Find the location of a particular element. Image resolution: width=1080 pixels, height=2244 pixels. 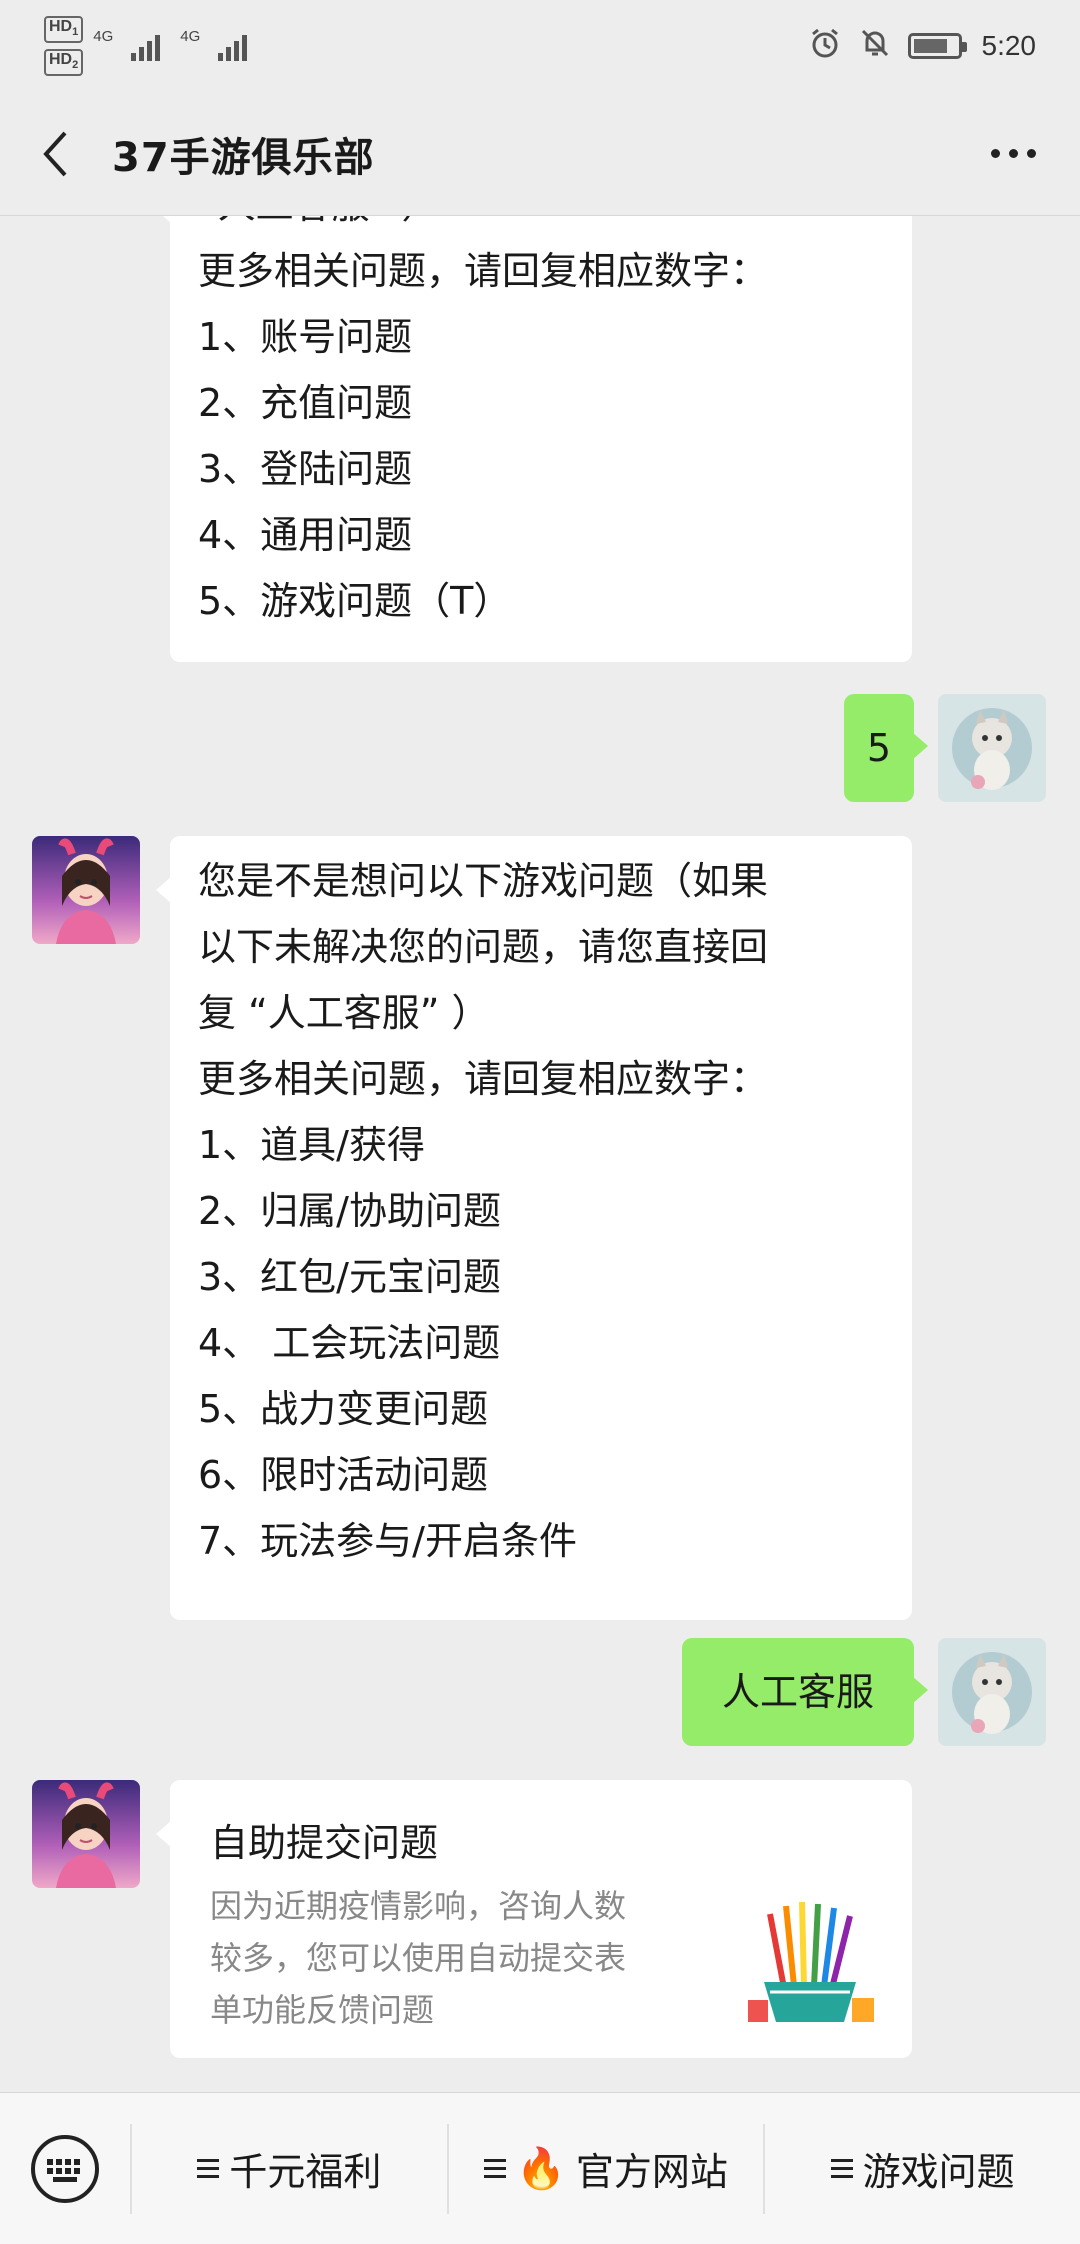

bottom-menu-bar: 千元福利 🔥 官方网站 游戏问题 is located at coordinates (540, 2168).